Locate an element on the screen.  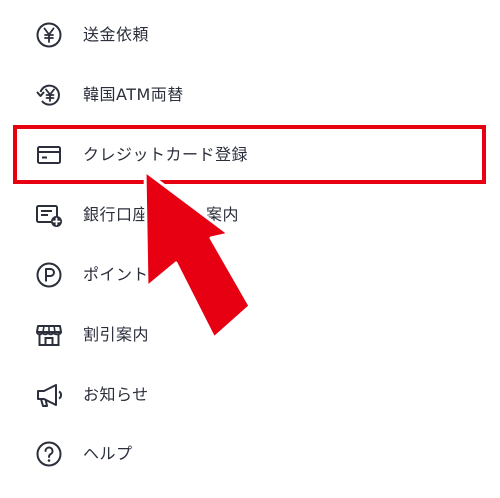
menu-item-label: 銀行口座 is located at coordinates (116, 214).